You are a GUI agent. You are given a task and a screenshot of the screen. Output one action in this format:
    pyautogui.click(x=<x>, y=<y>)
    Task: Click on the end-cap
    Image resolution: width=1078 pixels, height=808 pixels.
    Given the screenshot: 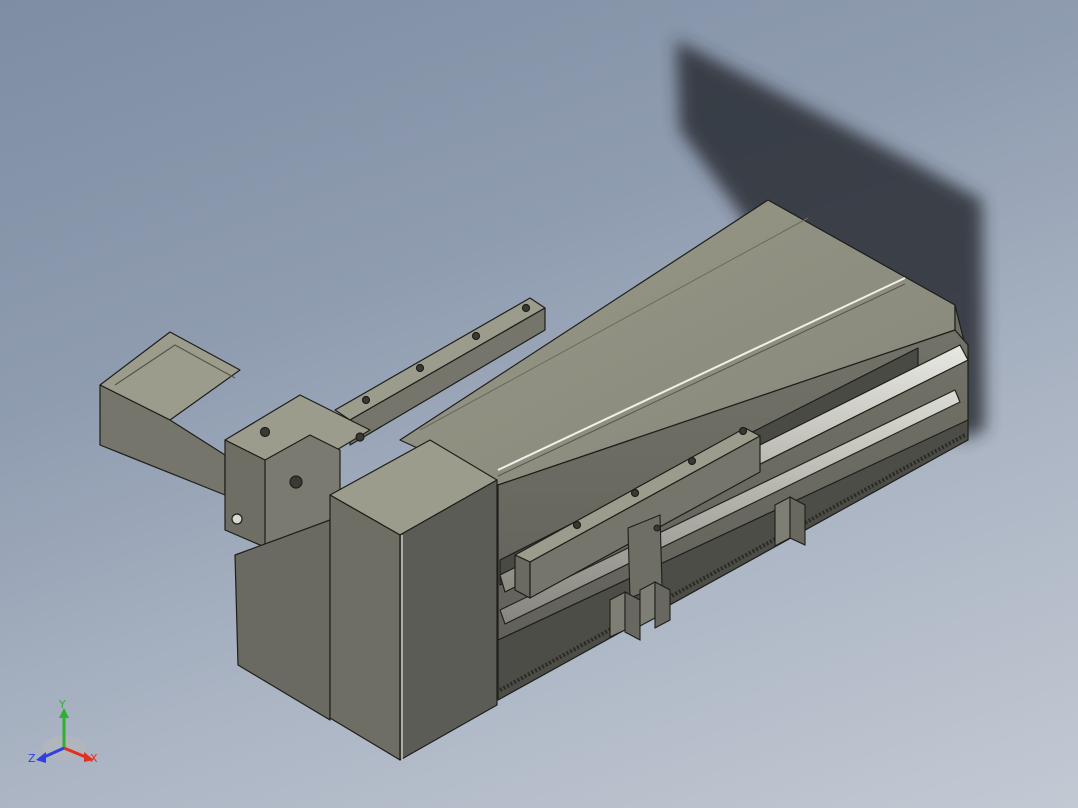 What is the action you would take?
    pyautogui.click(x=413, y=600)
    